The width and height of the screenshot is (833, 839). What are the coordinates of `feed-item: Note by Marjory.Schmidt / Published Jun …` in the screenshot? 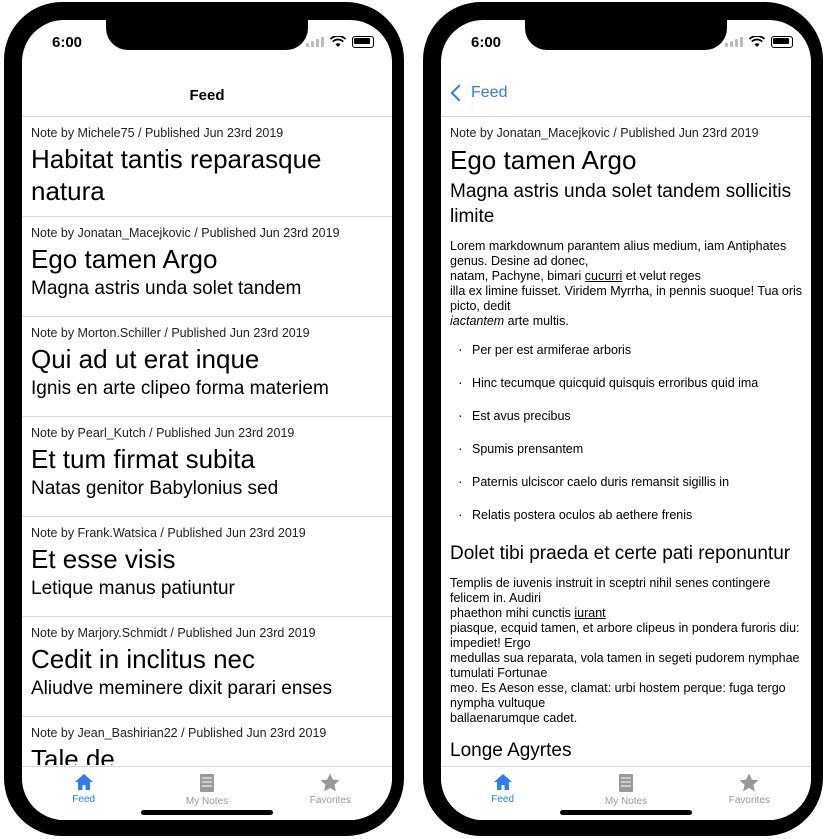 It's located at (207, 667).